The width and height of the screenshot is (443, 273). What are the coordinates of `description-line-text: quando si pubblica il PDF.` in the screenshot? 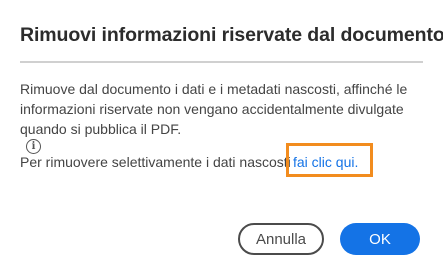 It's located at (101, 129).